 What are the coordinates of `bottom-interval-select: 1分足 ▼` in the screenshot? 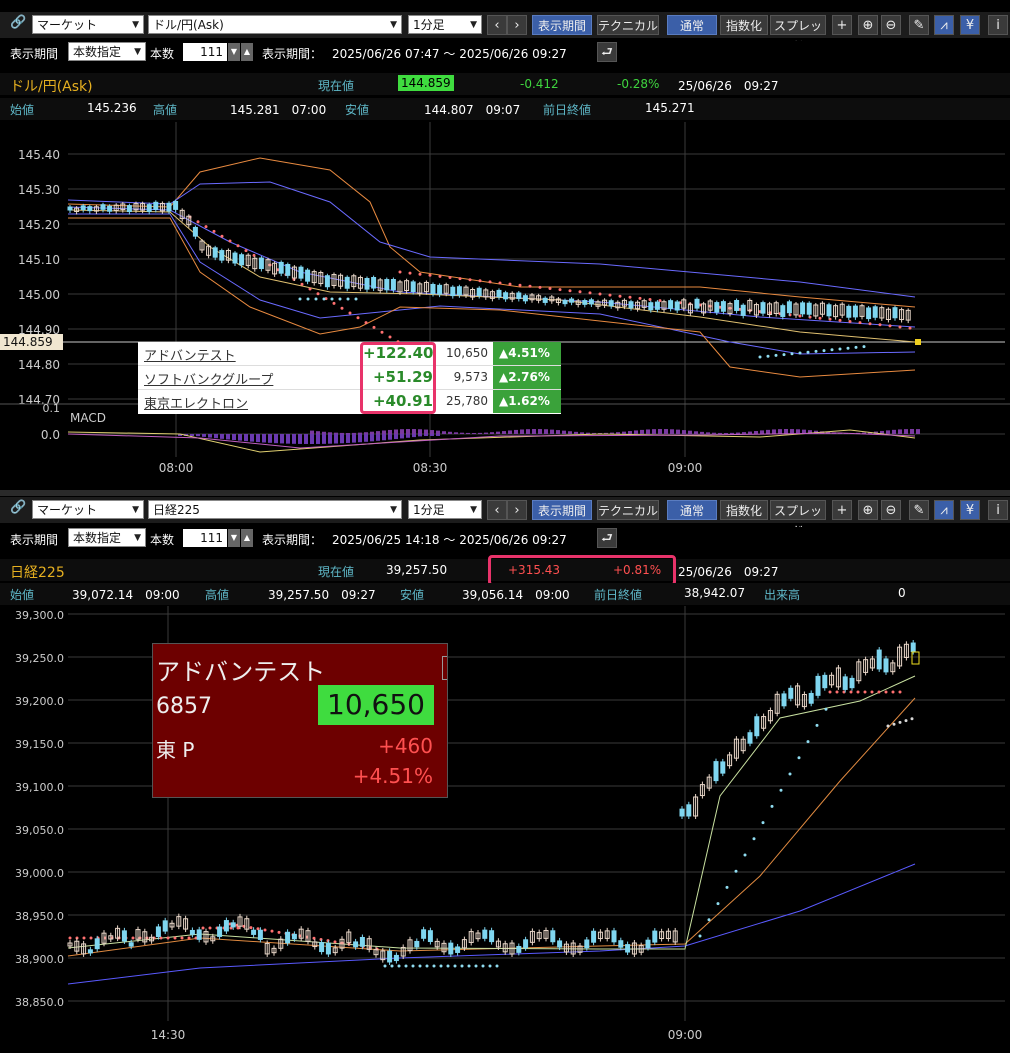 It's located at (445, 509).